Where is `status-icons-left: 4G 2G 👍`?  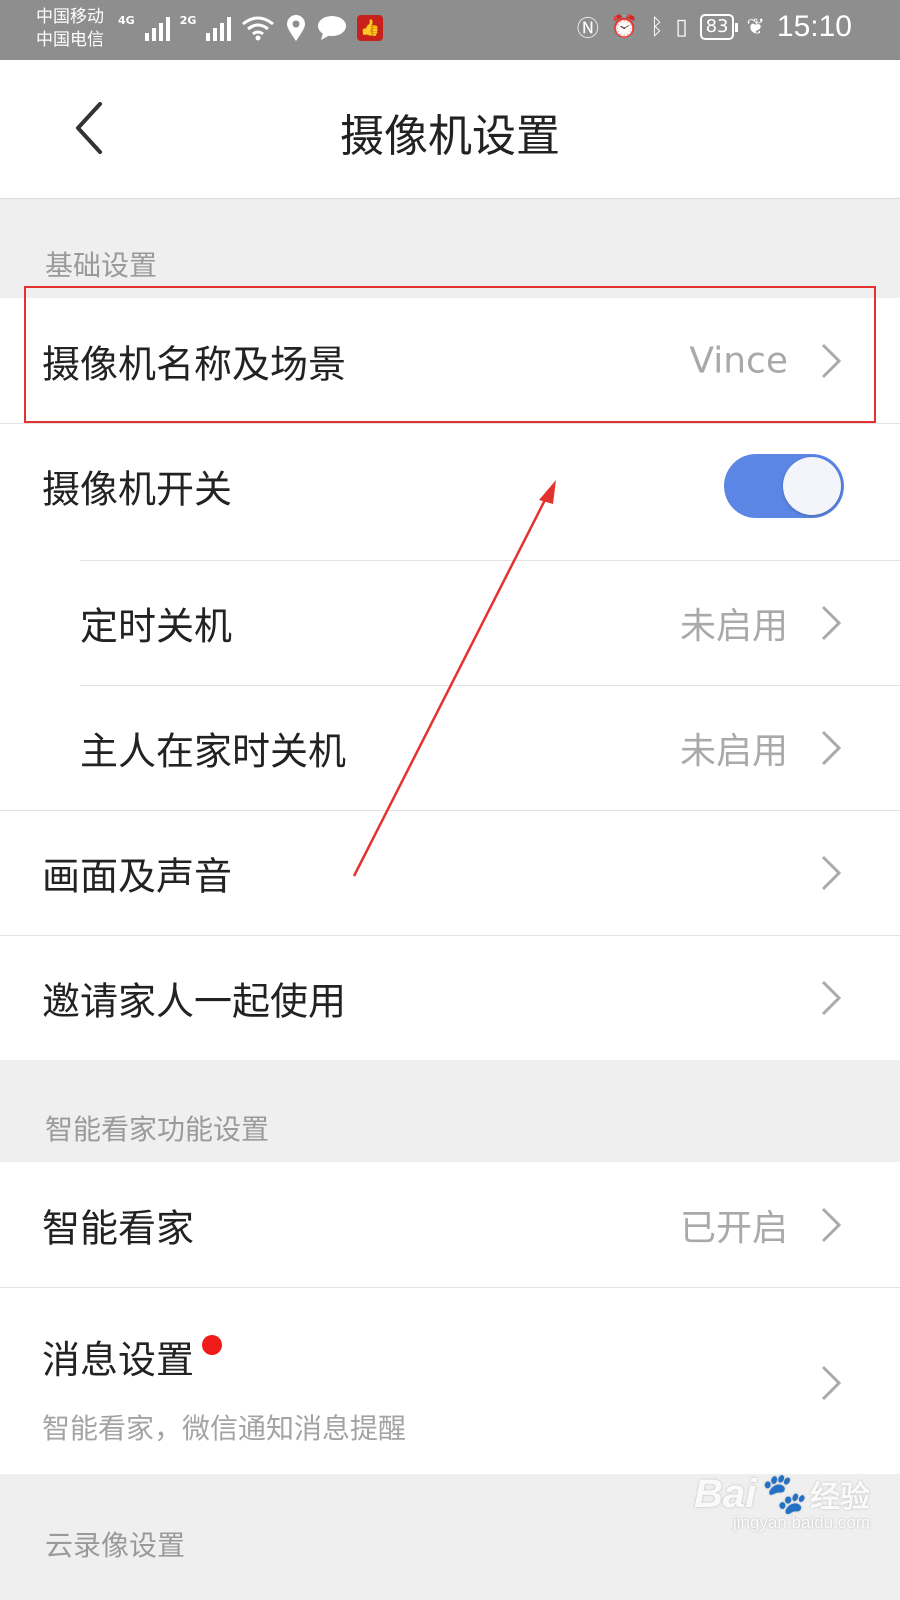
status-icons-left: 4G 2G 👍 is located at coordinates (251, 28).